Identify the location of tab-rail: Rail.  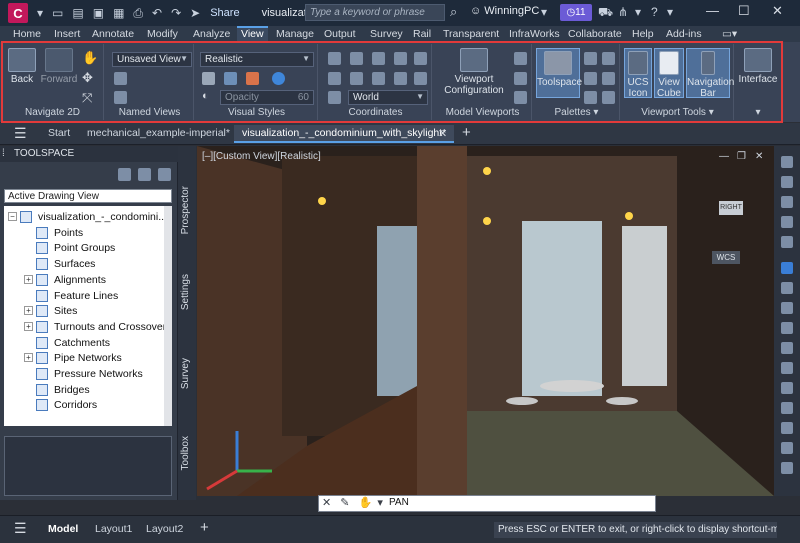
(422, 34).